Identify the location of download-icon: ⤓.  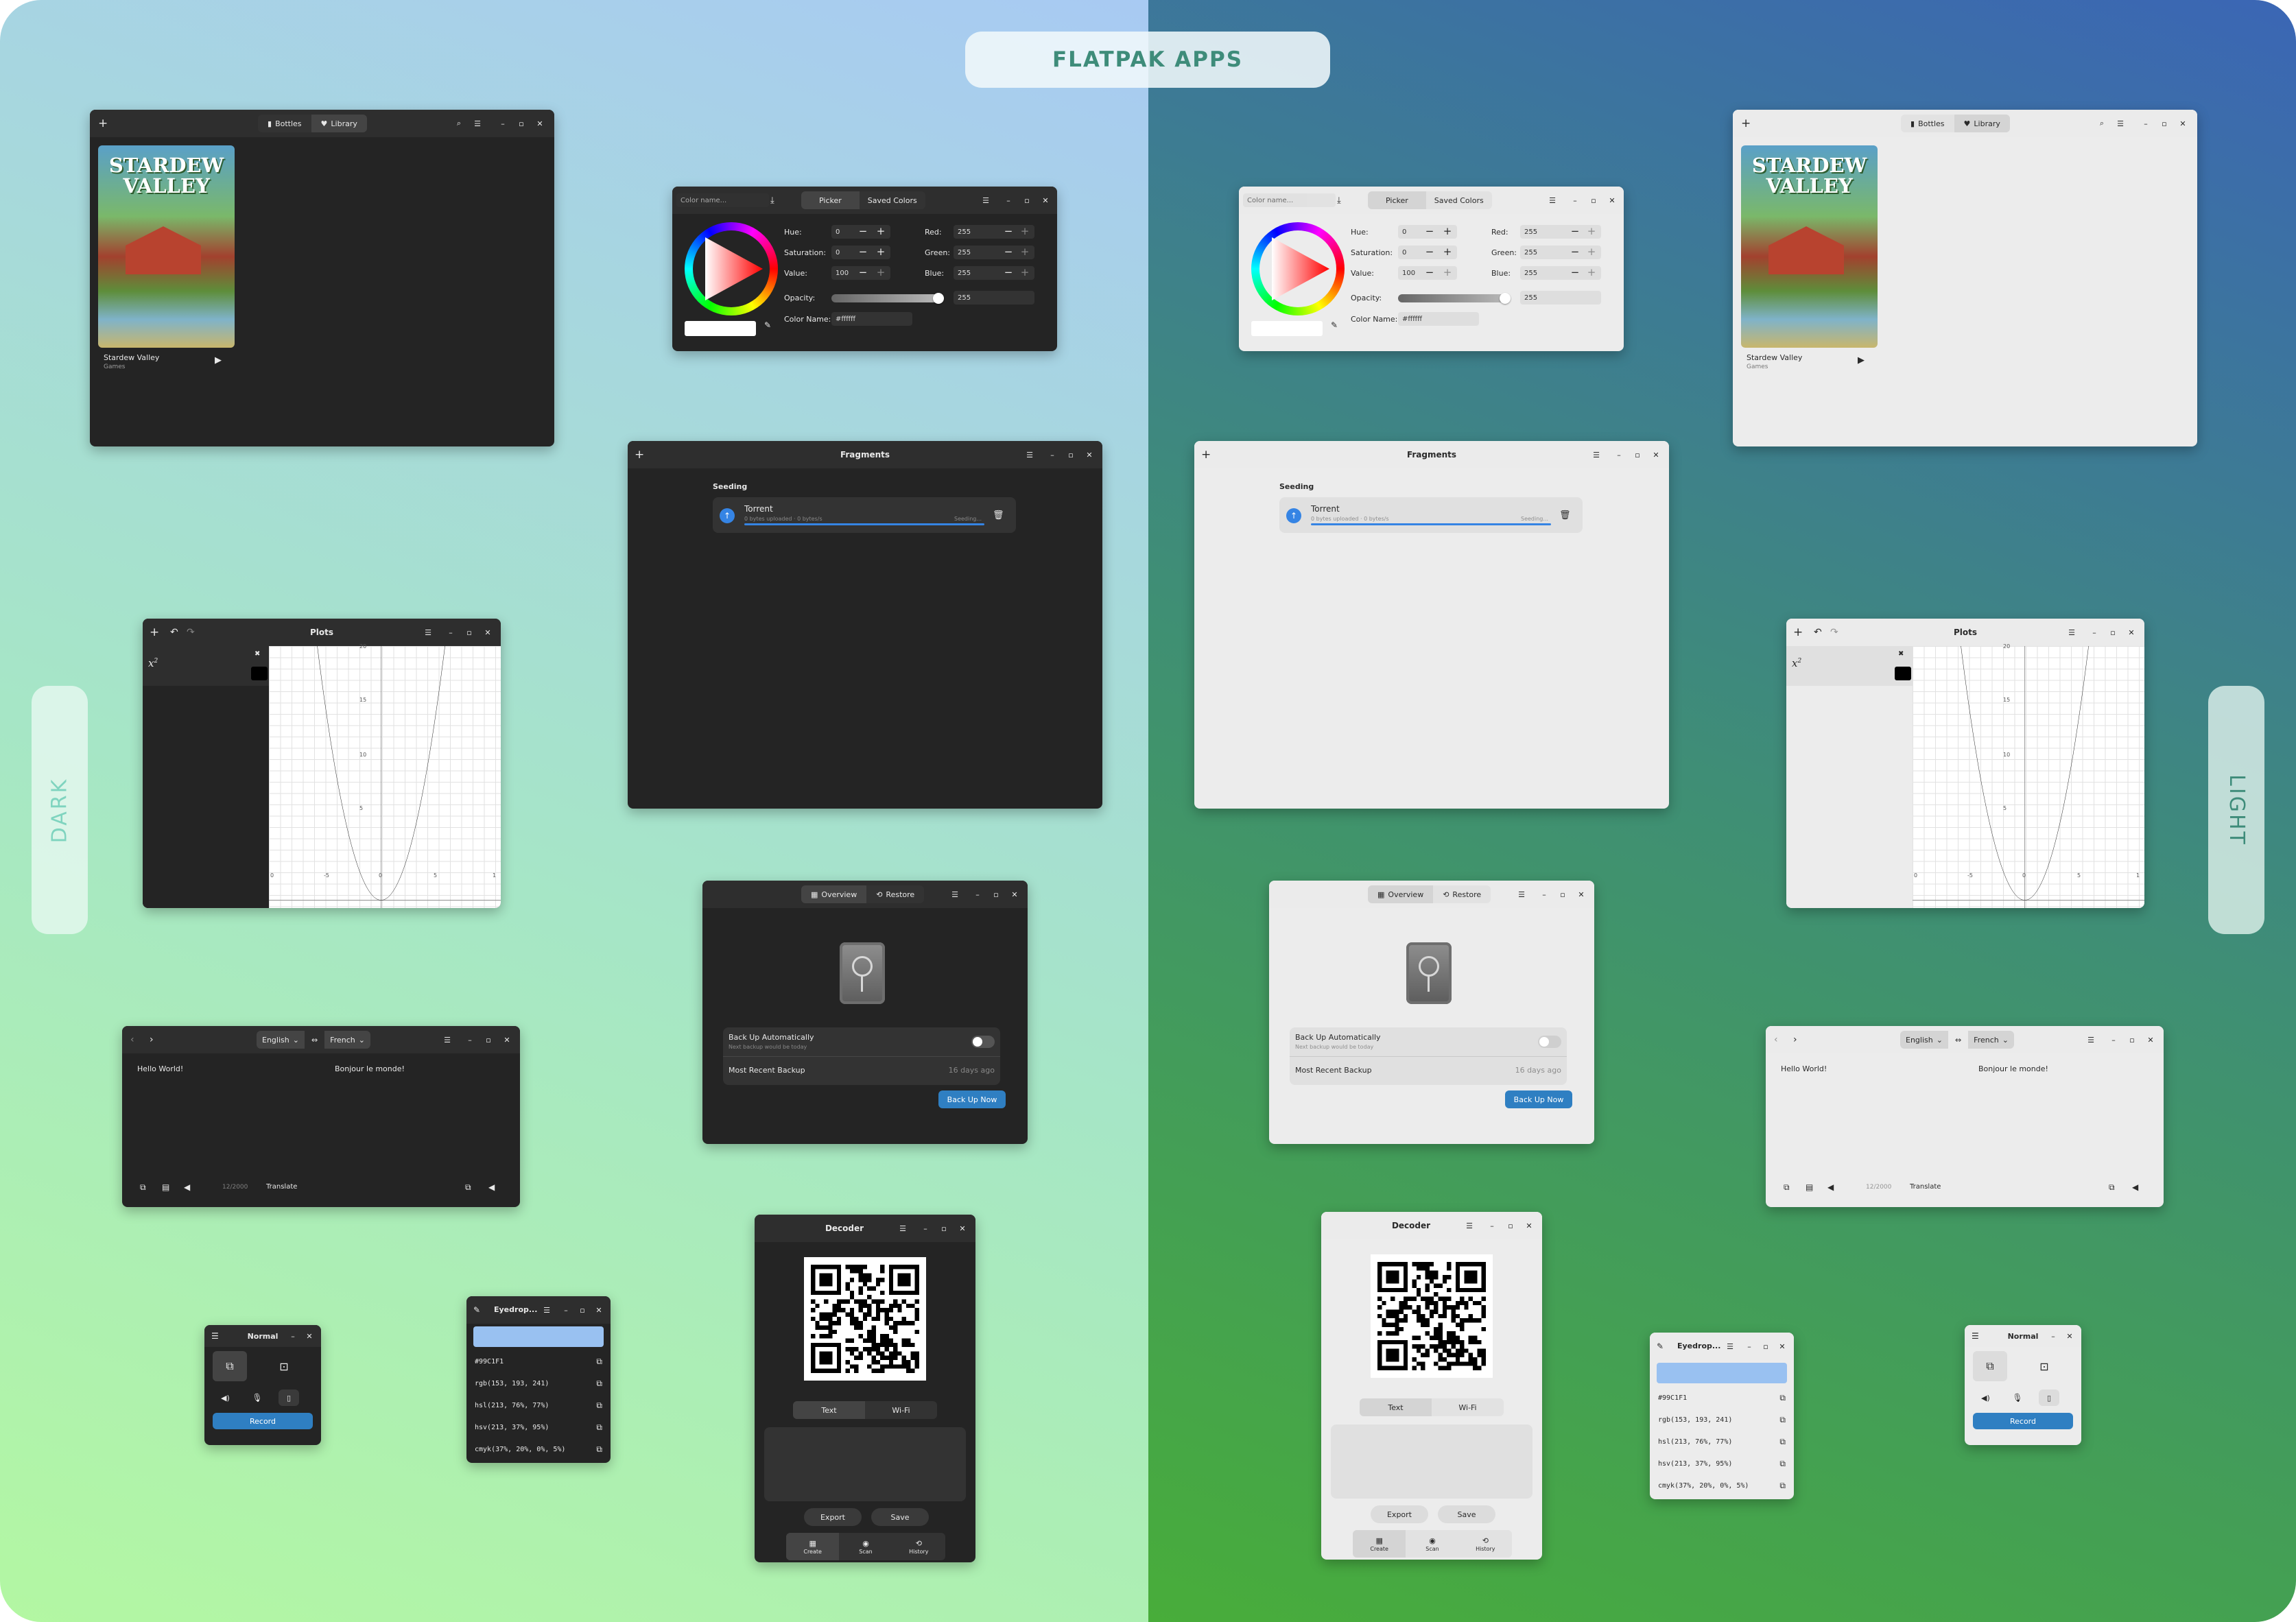
(1339, 200).